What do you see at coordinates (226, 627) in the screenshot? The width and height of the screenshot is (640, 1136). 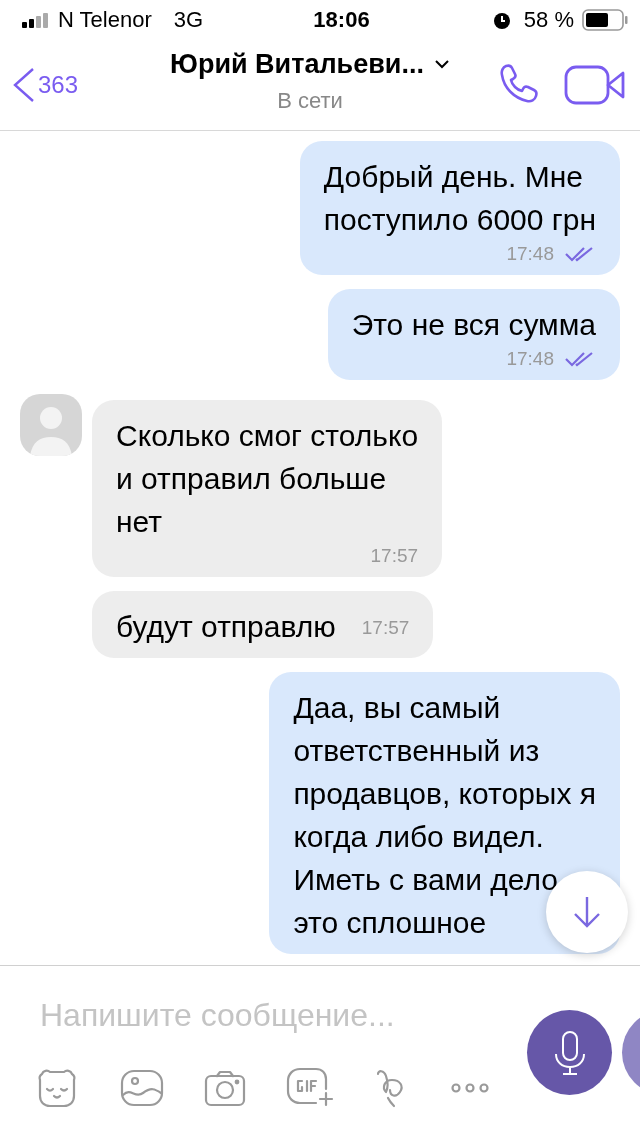 I see `message-text-line: будут отправлю` at bounding box center [226, 627].